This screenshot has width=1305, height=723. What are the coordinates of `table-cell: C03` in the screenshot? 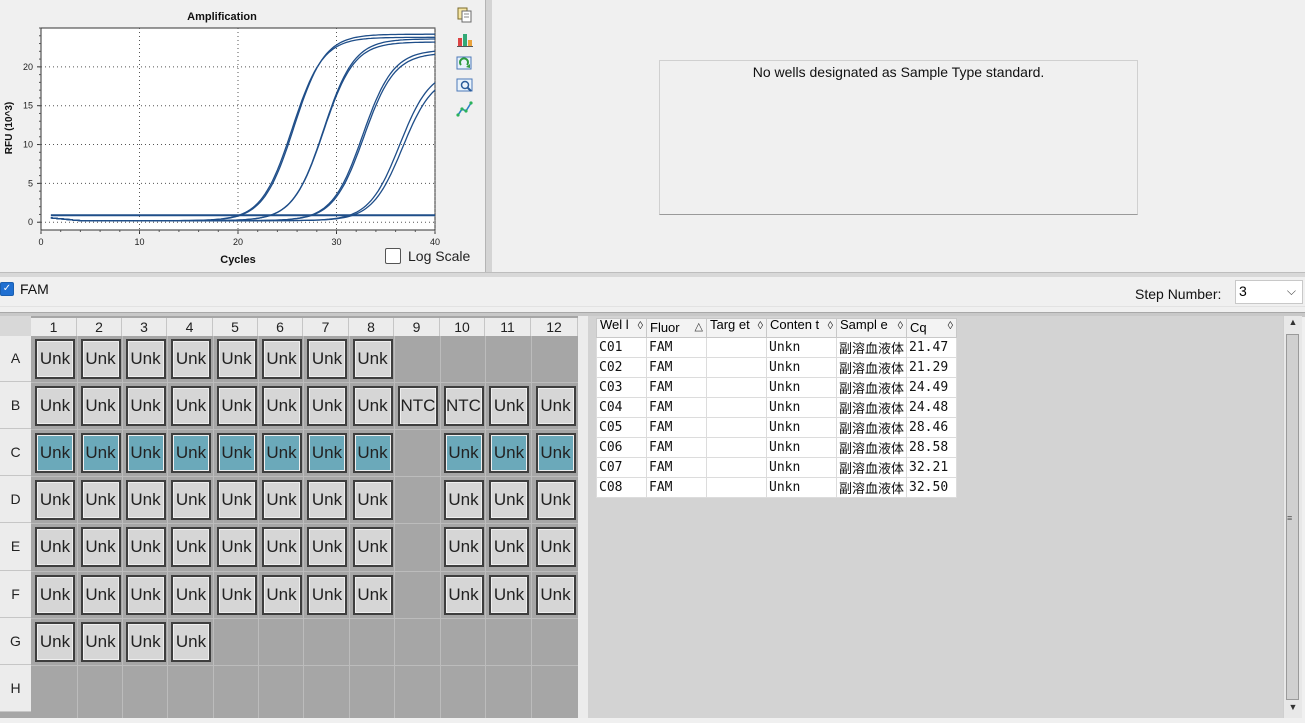 It's located at (621, 387).